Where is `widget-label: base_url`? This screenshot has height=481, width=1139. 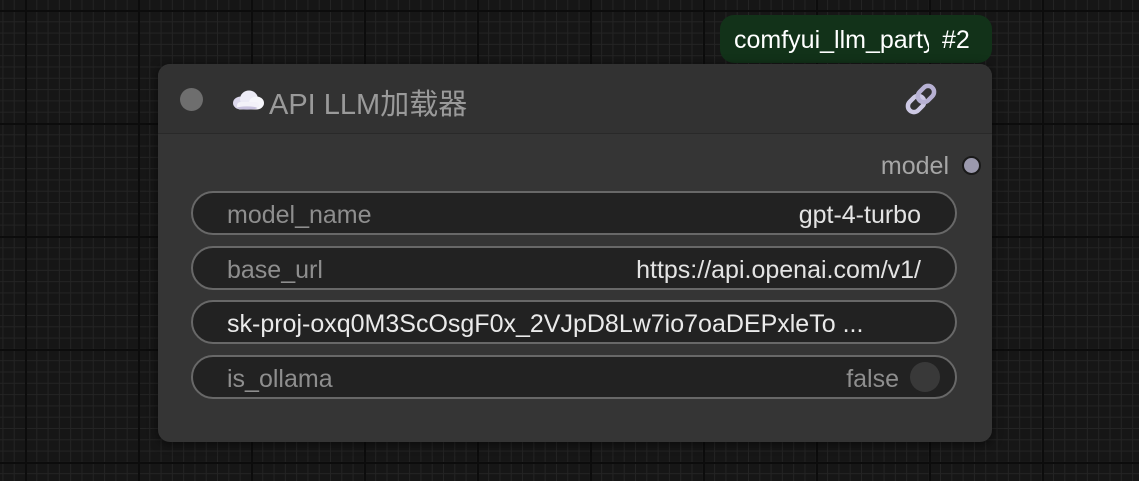
widget-label: base_url is located at coordinates (275, 270).